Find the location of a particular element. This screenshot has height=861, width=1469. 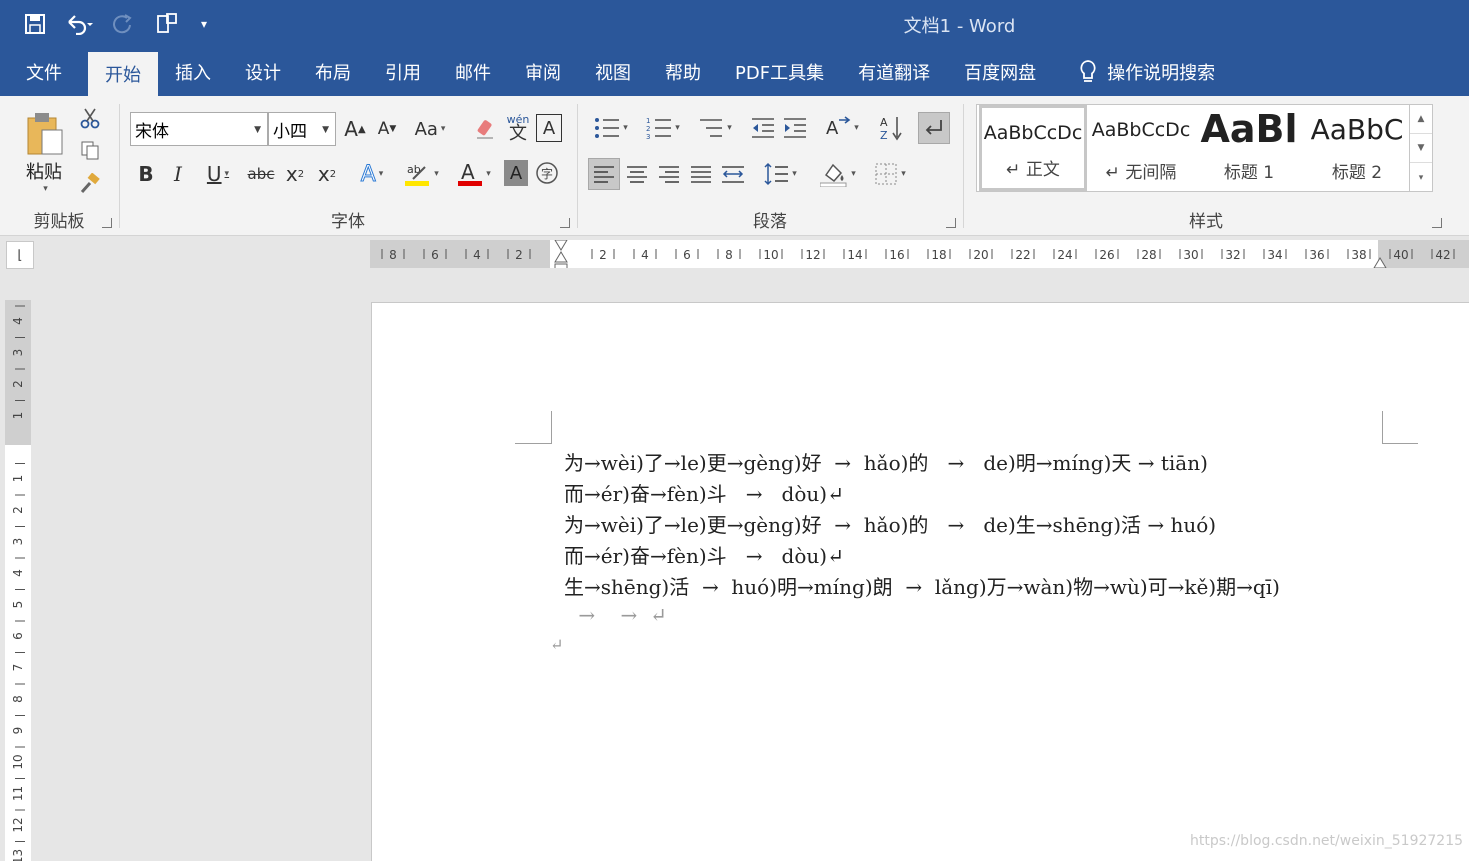

align-right-button is located at coordinates (669, 174).